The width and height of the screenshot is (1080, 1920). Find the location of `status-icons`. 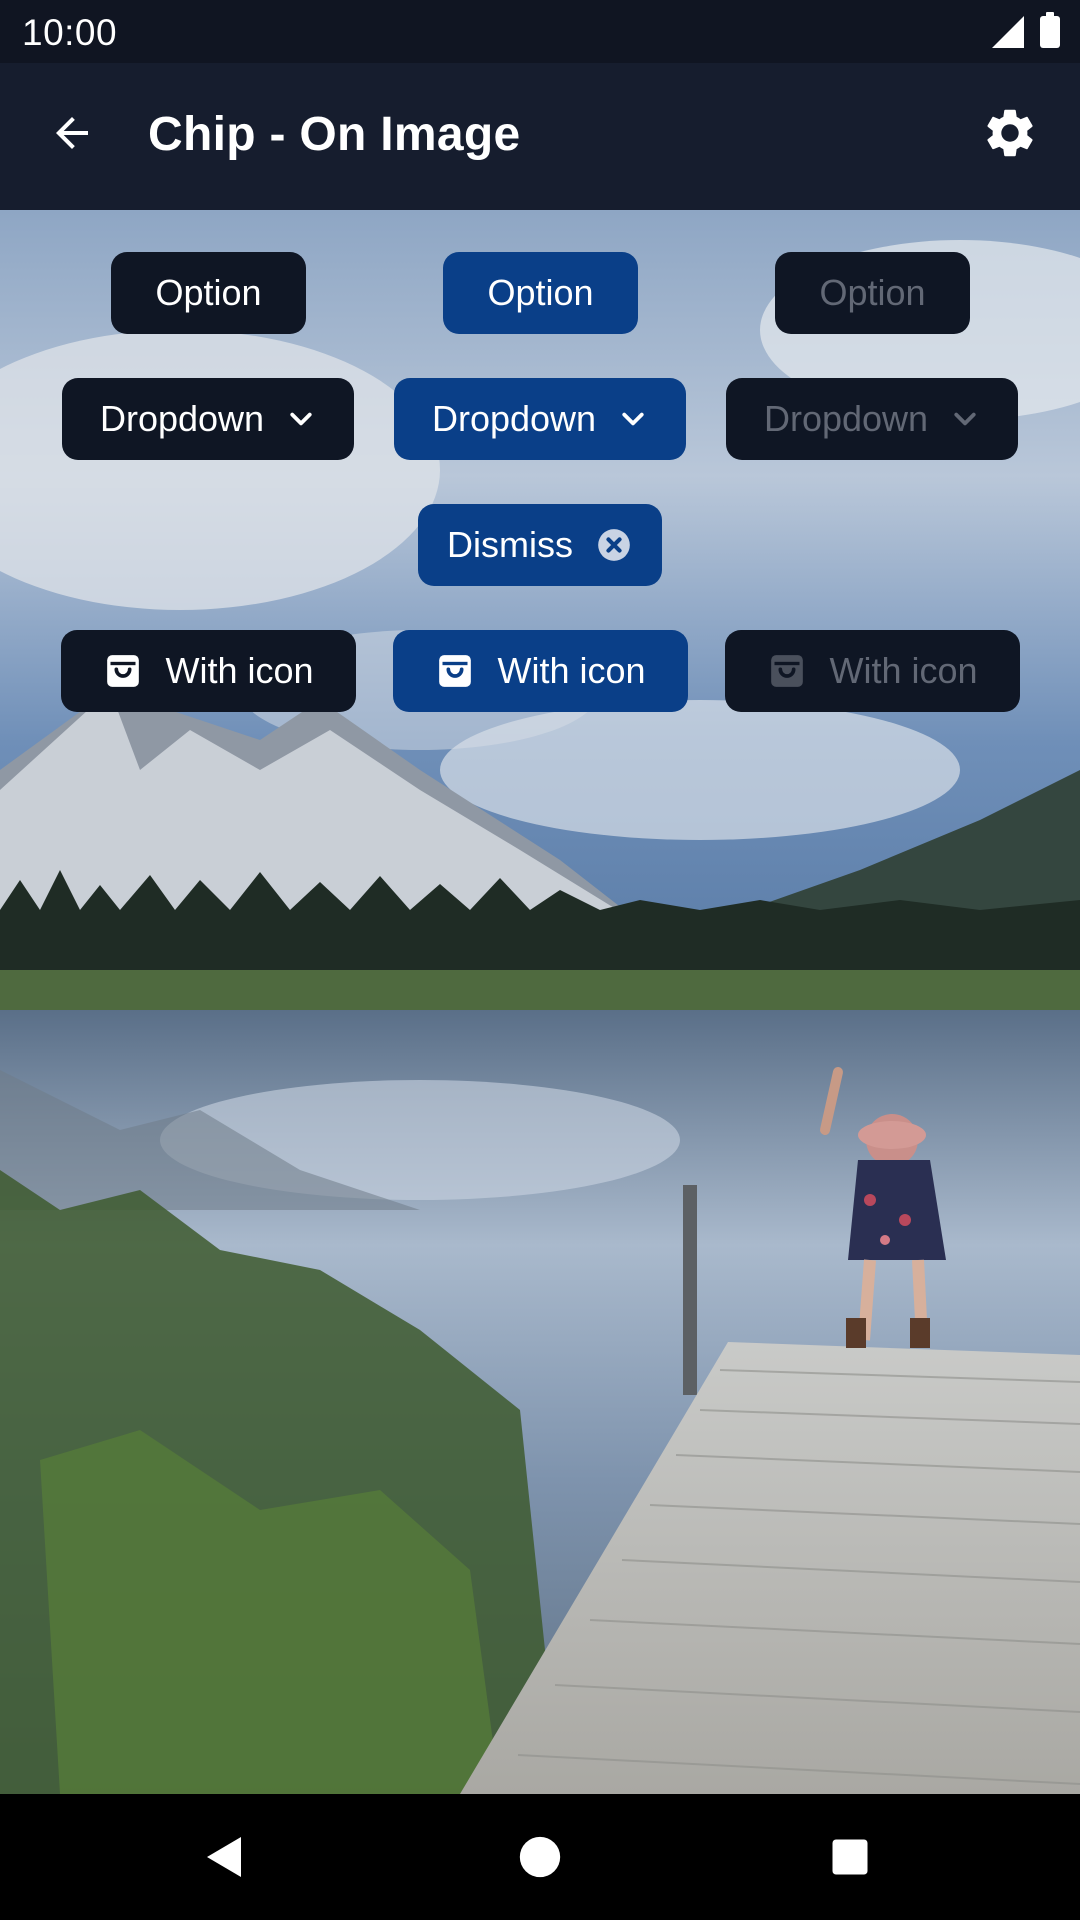

status-icons is located at coordinates (1026, 31).